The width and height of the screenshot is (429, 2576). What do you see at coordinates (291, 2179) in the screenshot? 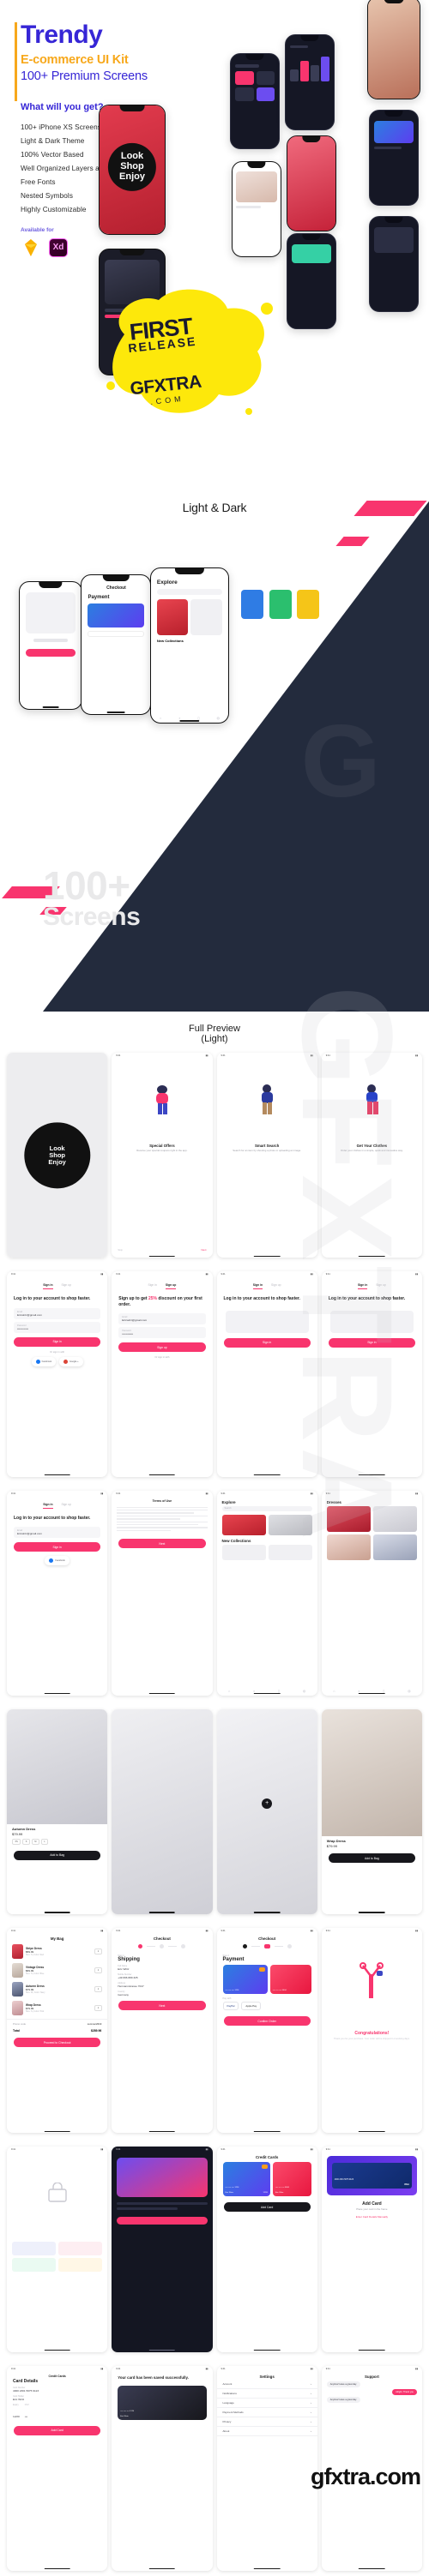
I see `credit-card: •••• •••• •••• 5634 Eric Wirtz` at bounding box center [291, 2179].